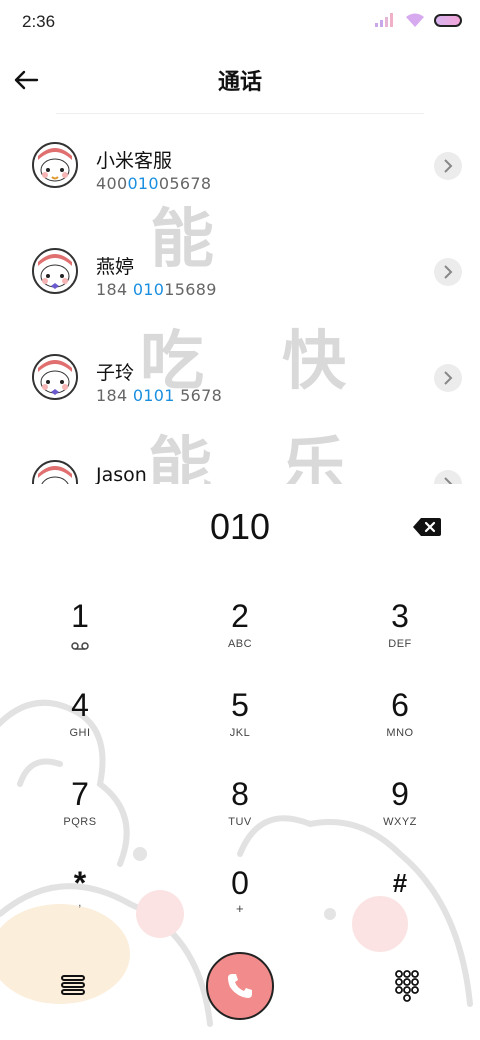  Describe the element at coordinates (240, 459) in the screenshot. I see `contact-item: Jason` at that location.